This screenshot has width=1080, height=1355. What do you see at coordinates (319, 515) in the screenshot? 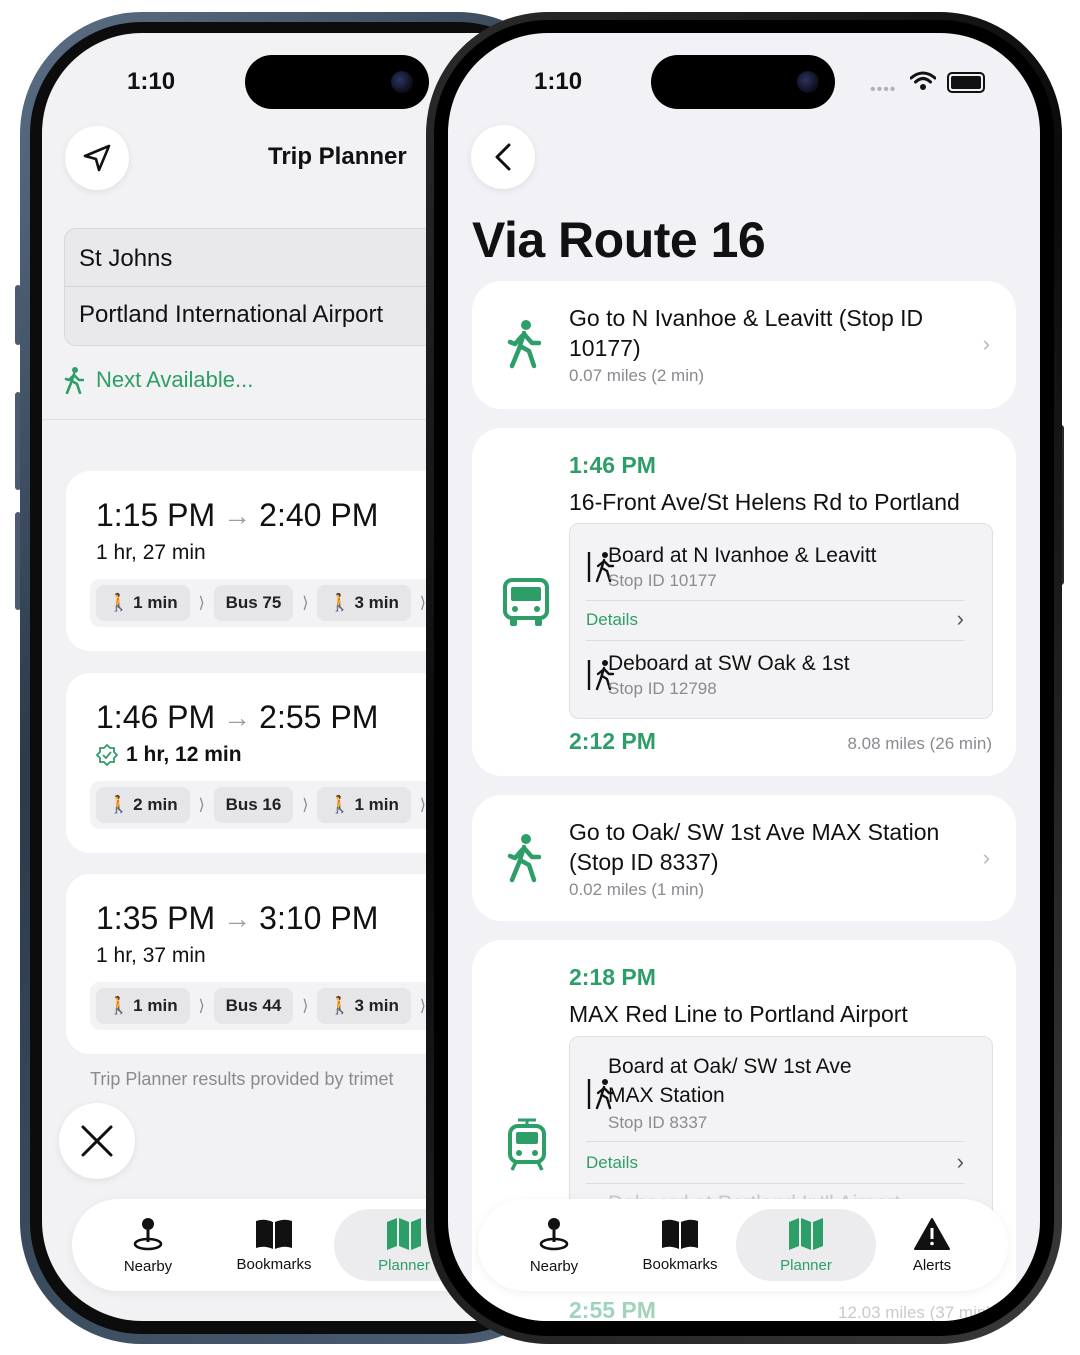
I see `arrive-time: 2:40 PM` at bounding box center [319, 515].